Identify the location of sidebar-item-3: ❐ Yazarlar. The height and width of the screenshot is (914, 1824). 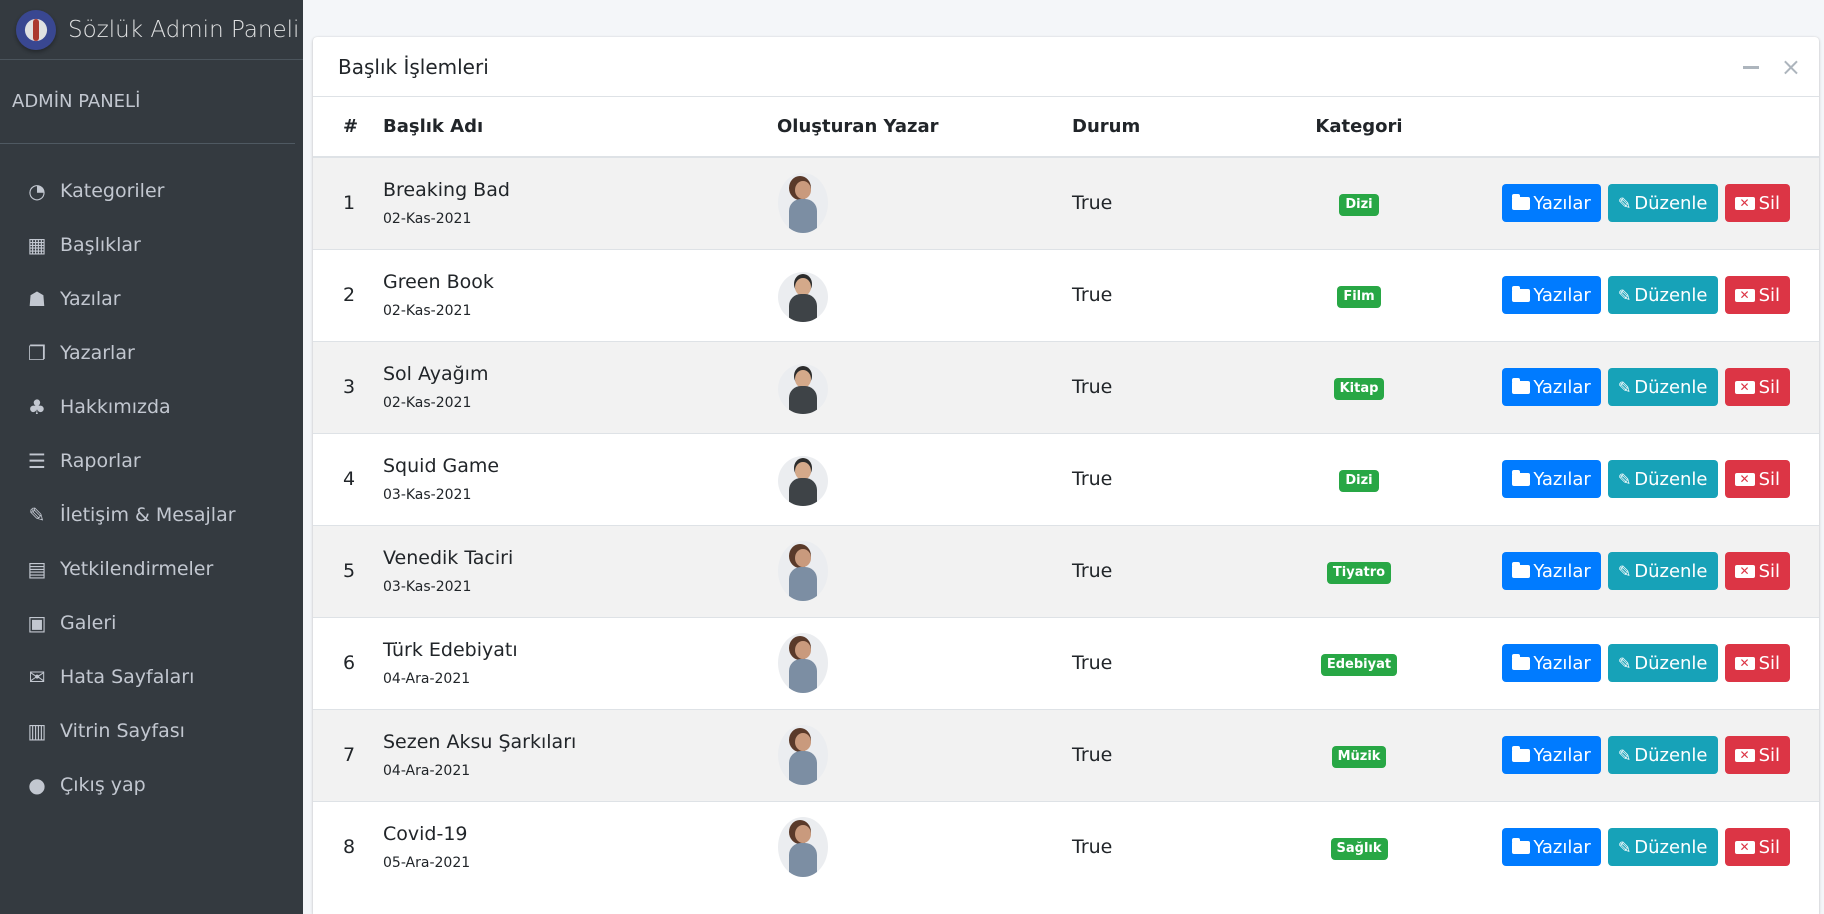
(151, 353).